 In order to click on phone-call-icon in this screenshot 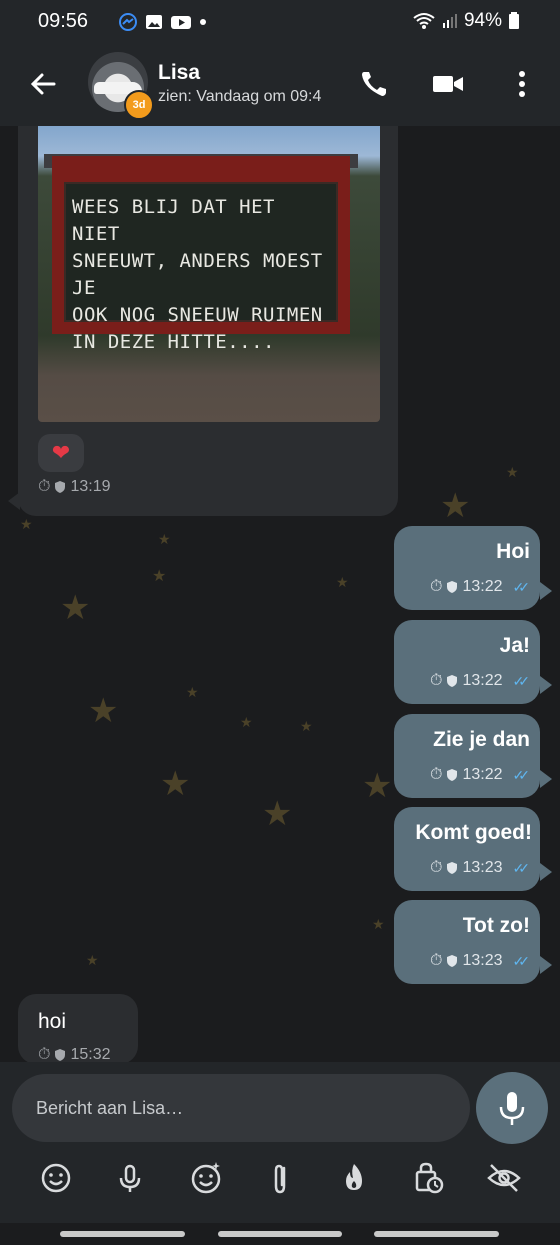, I will do `click(374, 84)`.